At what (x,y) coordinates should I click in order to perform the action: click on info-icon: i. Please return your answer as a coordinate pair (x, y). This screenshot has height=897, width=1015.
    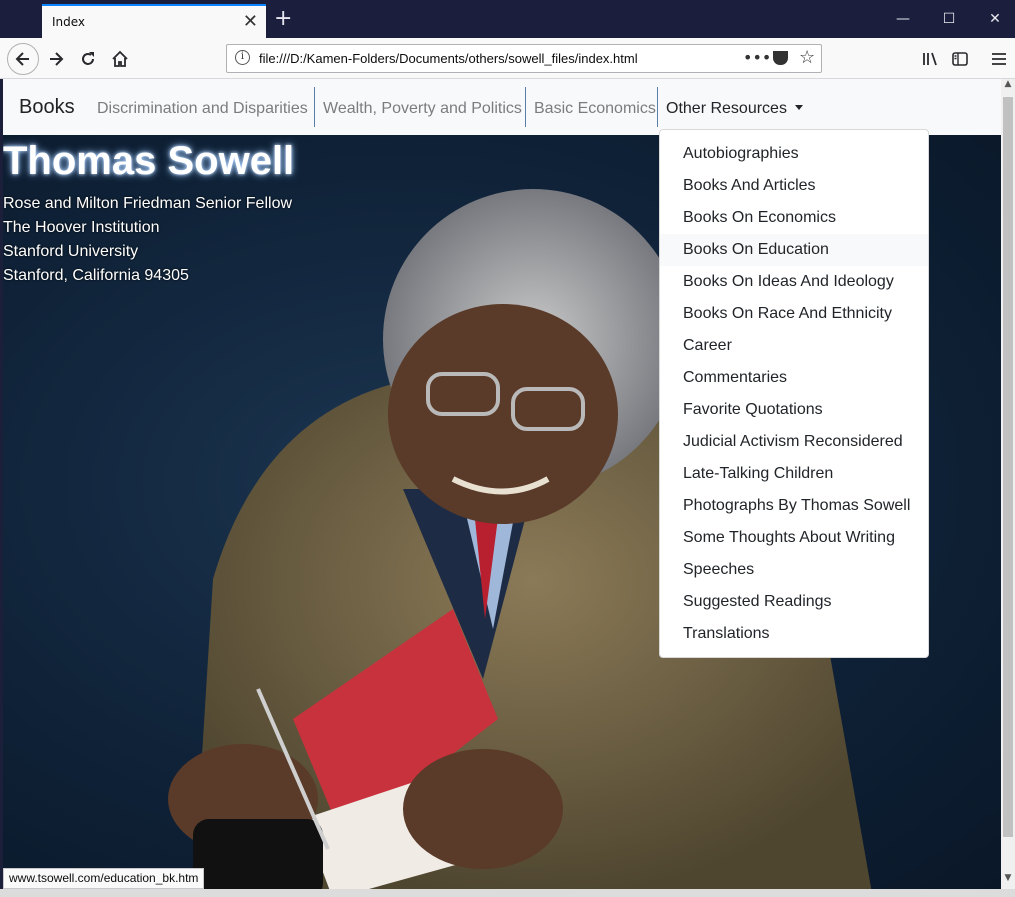
    Looking at the image, I should click on (242, 57).